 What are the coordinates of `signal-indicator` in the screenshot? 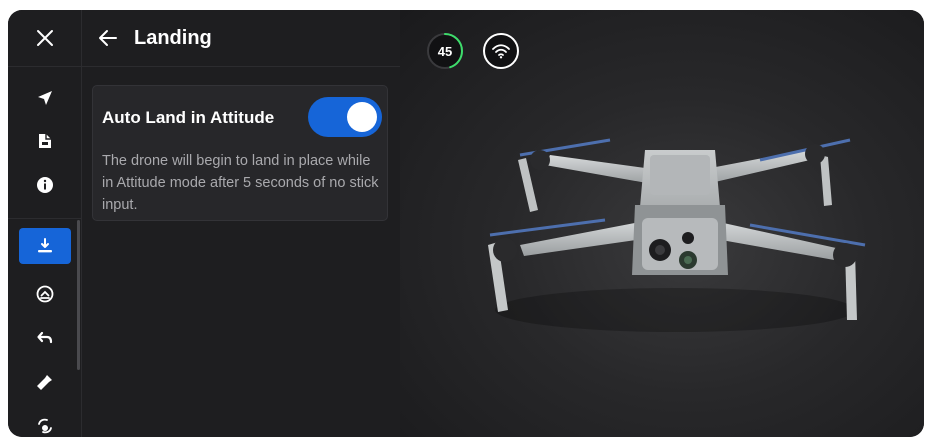 It's located at (501, 51).